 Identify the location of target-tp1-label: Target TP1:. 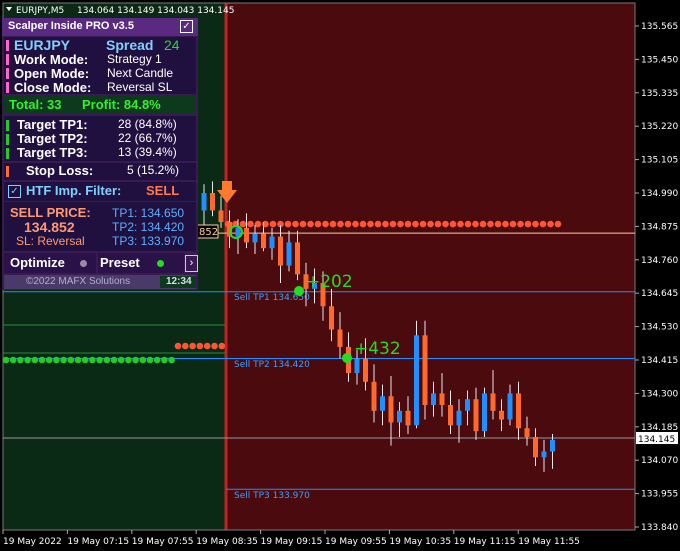
(52, 124).